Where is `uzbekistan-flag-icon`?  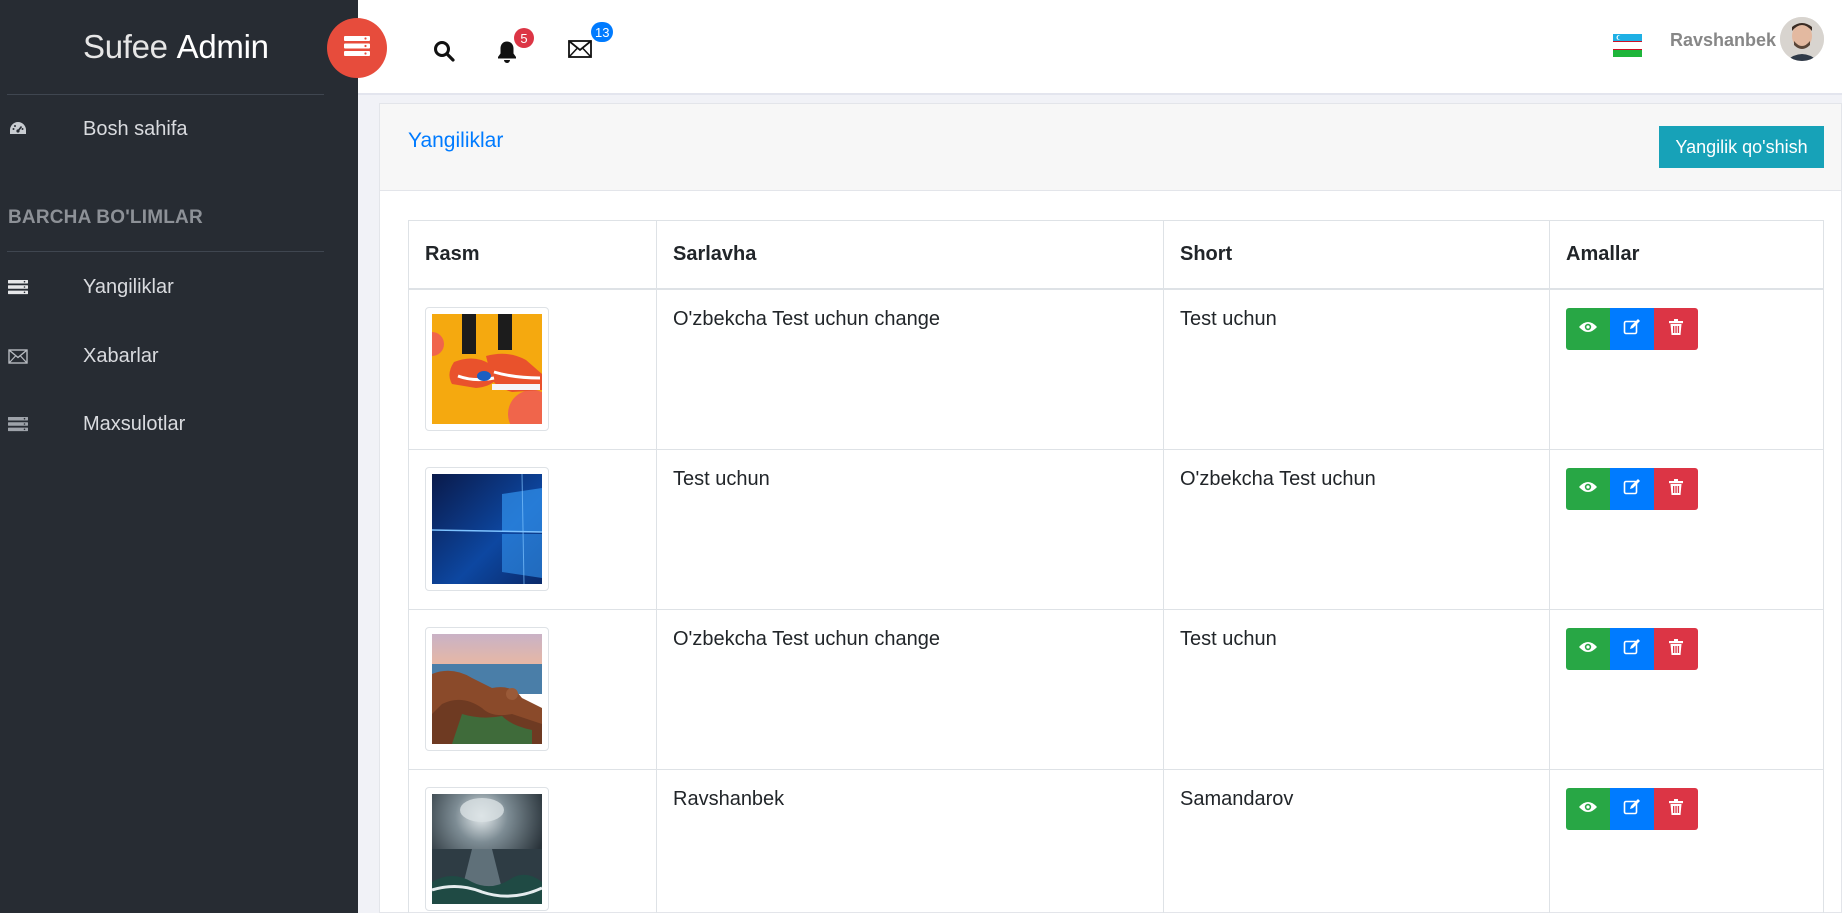 uzbekistan-flag-icon is located at coordinates (1627, 45).